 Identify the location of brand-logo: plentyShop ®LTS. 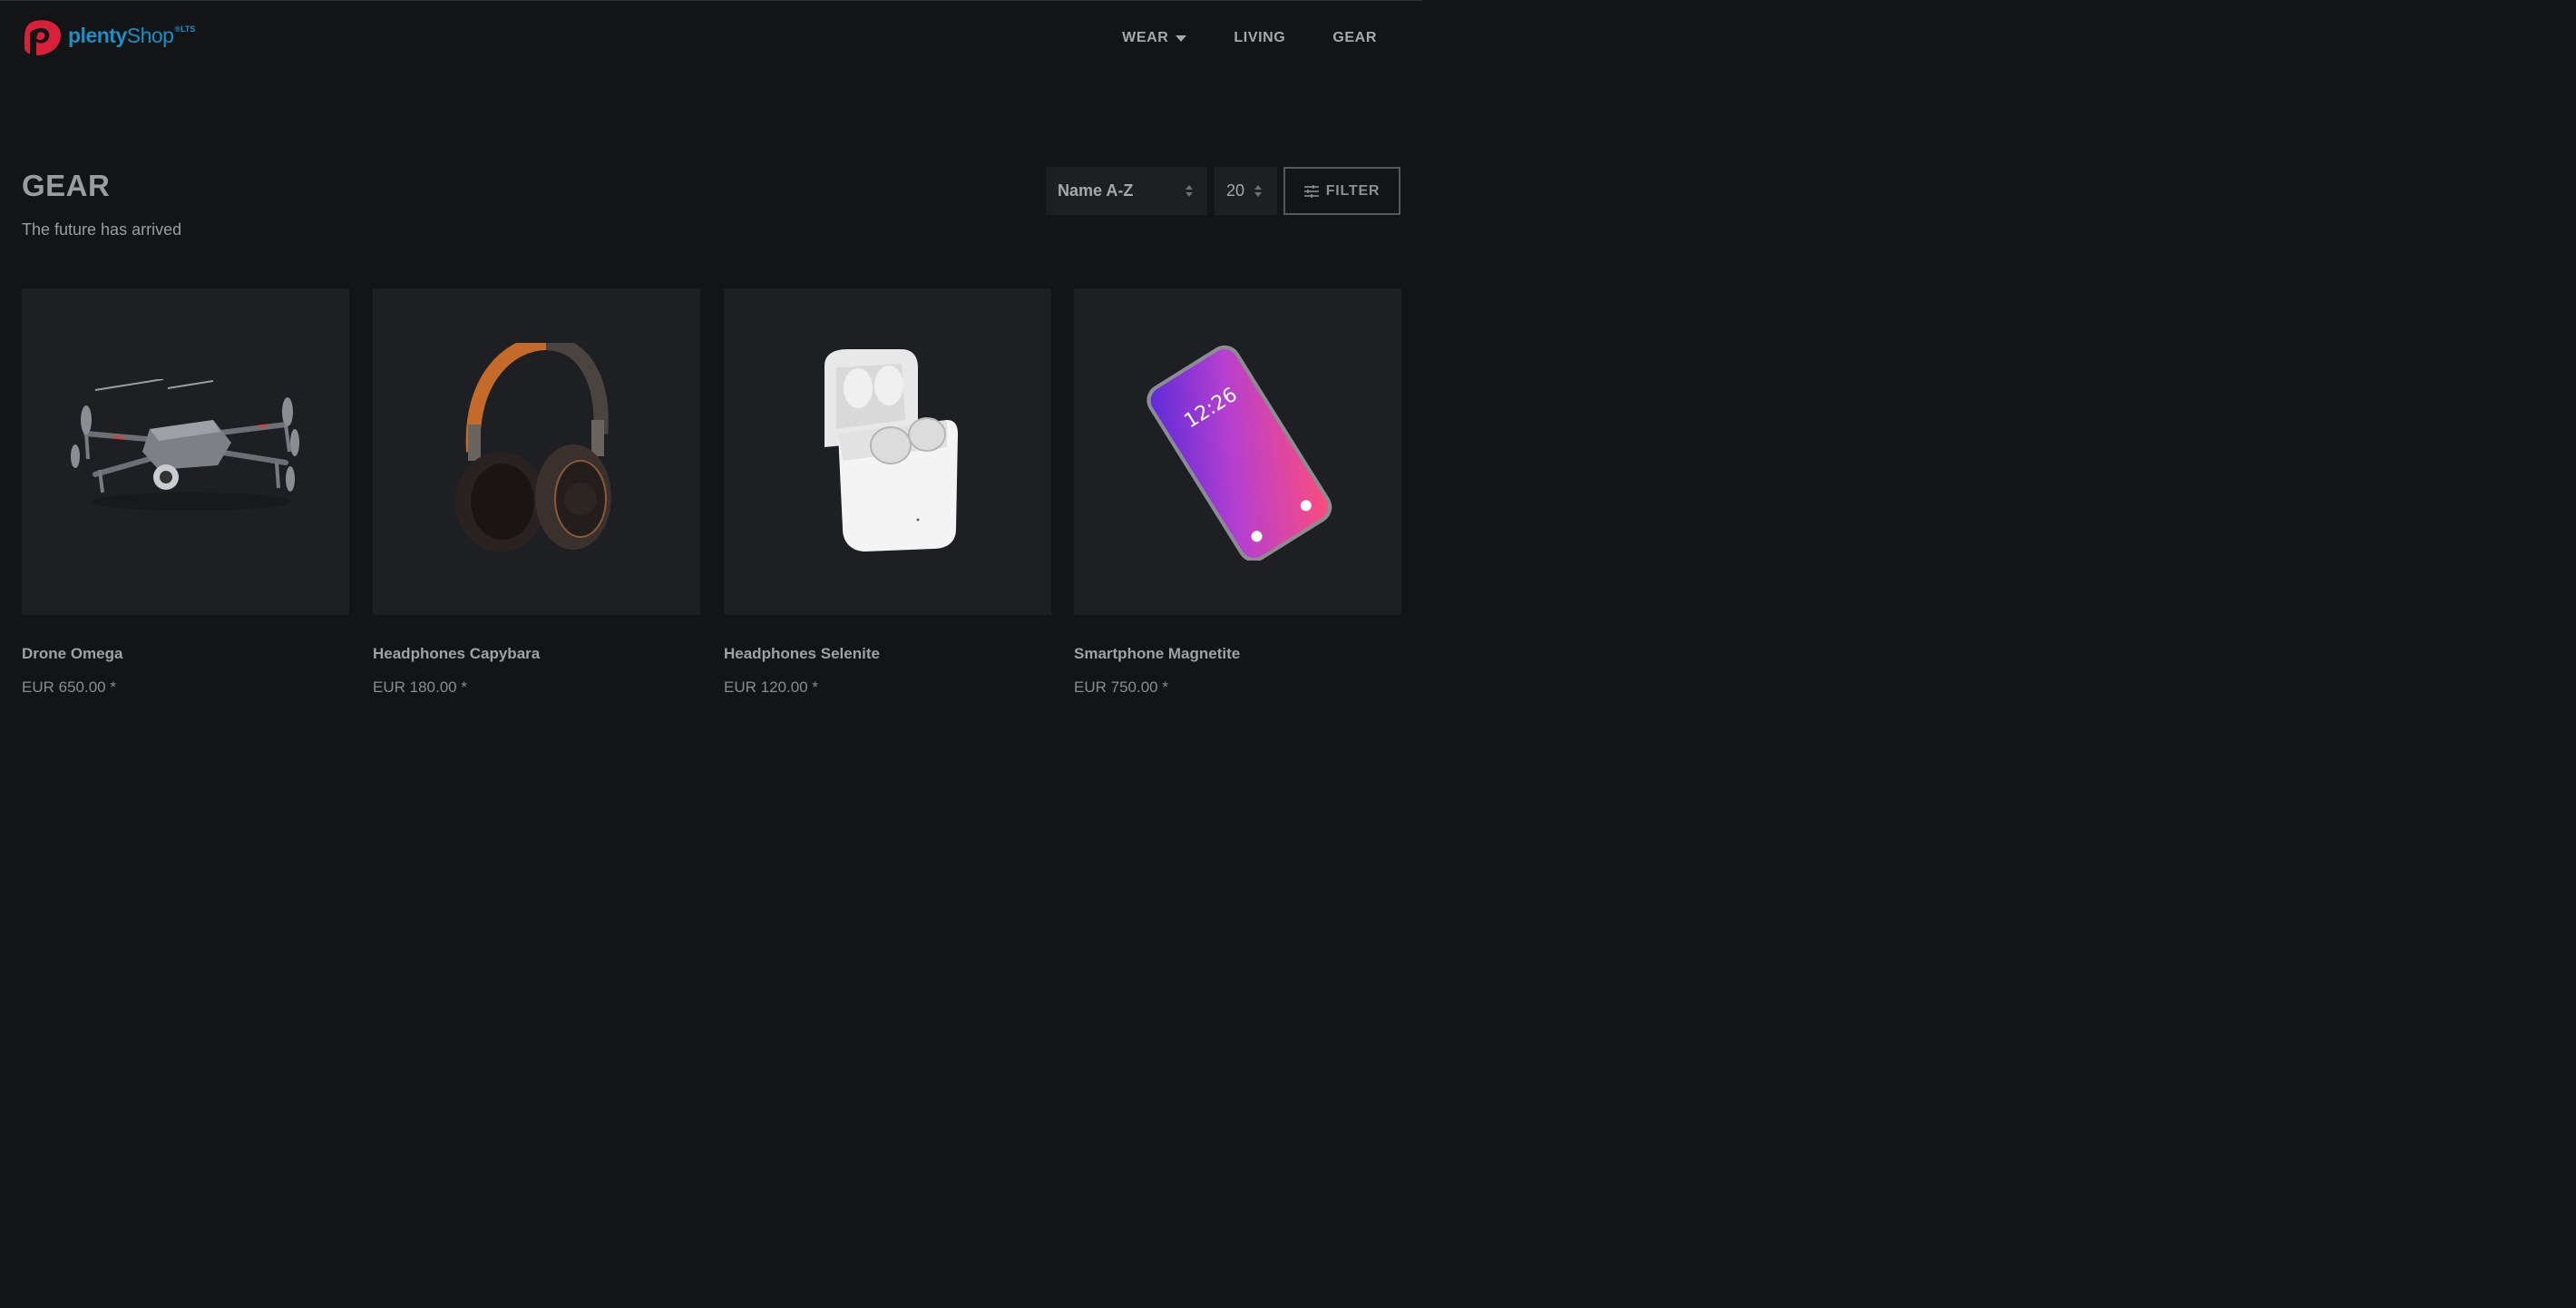
(108, 38).